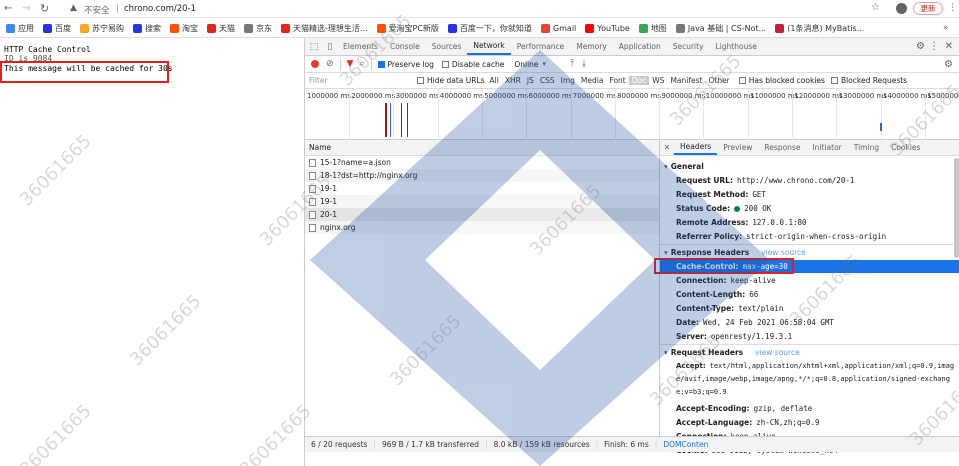  Describe the element at coordinates (558, 27) in the screenshot. I see `bookmark-item: Gmail` at that location.